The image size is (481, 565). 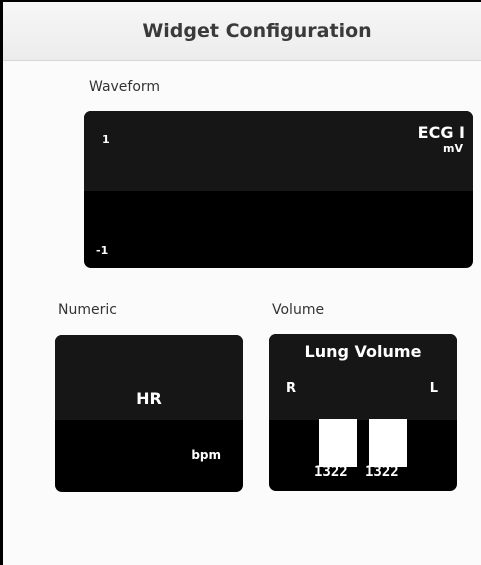 What do you see at coordinates (363, 351) in the screenshot?
I see `volume-title: Lung Volume` at bounding box center [363, 351].